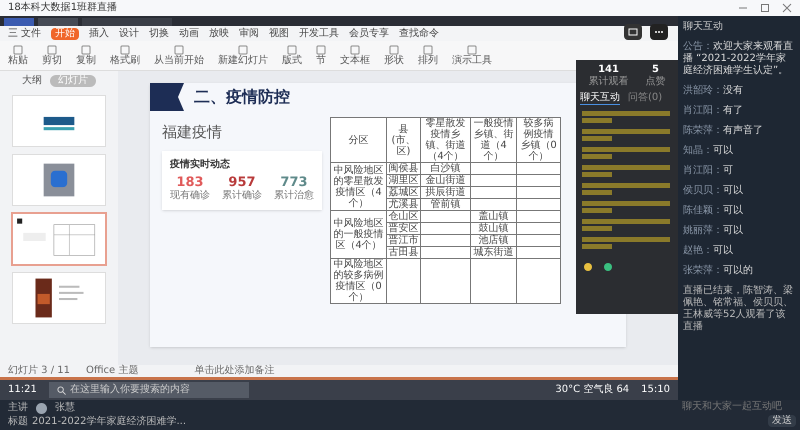  What do you see at coordinates (655, 70) in the screenshot?
I see `stat-number: 5` at bounding box center [655, 70].